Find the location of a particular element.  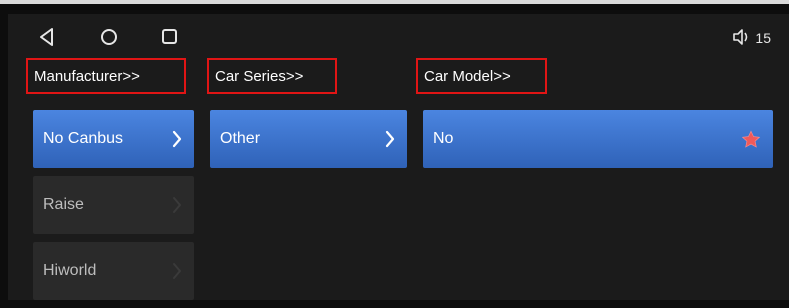

car-model-list: No is located at coordinates (598, 143).